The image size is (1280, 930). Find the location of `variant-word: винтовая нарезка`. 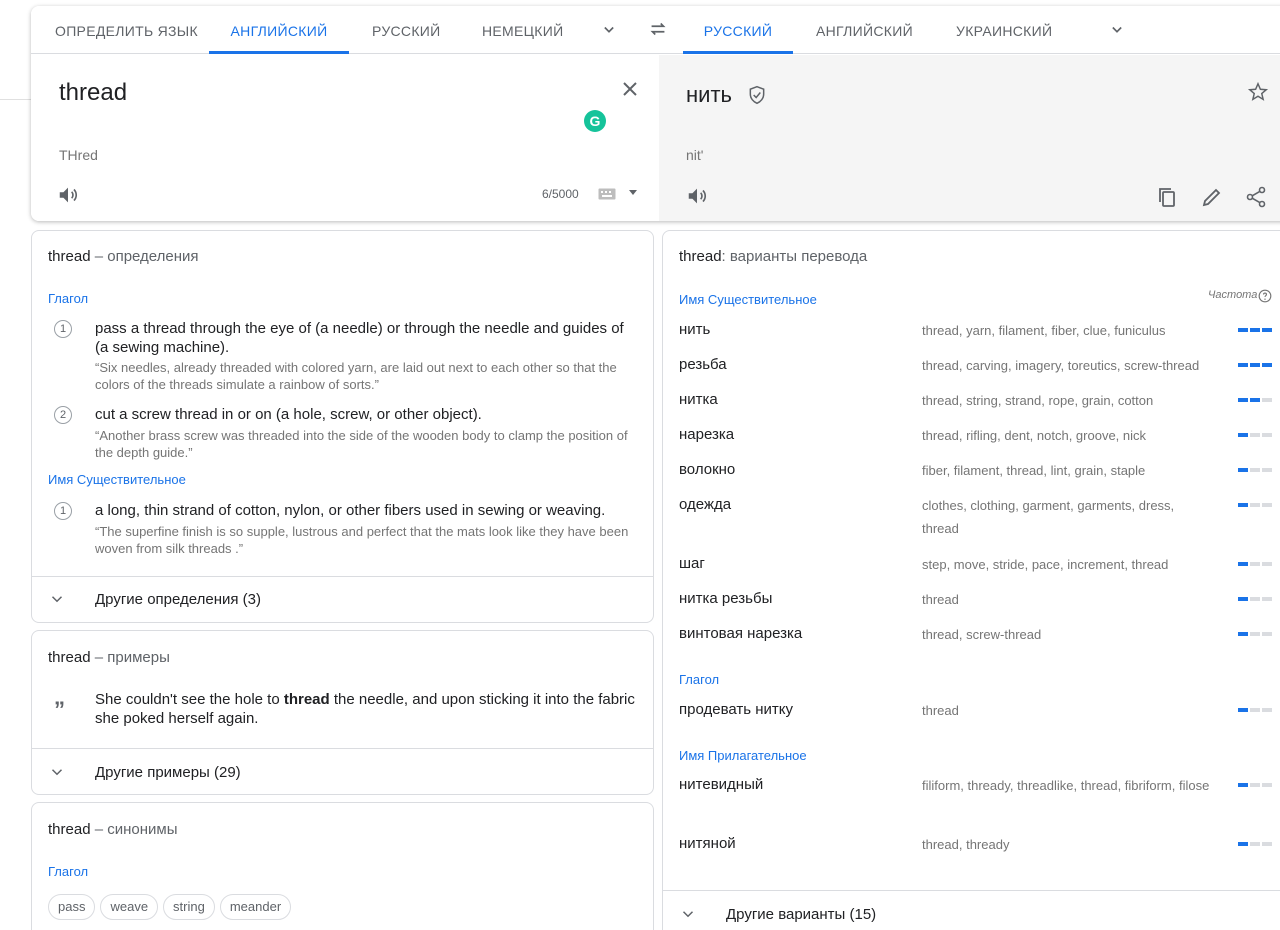

variant-word: винтовая нарезка is located at coordinates (740, 633).